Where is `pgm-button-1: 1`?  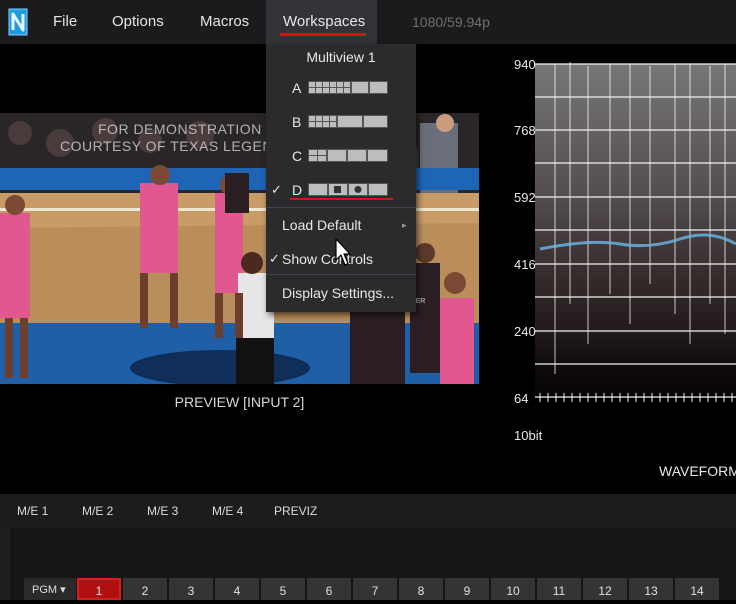
pgm-button-1: 1 is located at coordinates (99, 589).